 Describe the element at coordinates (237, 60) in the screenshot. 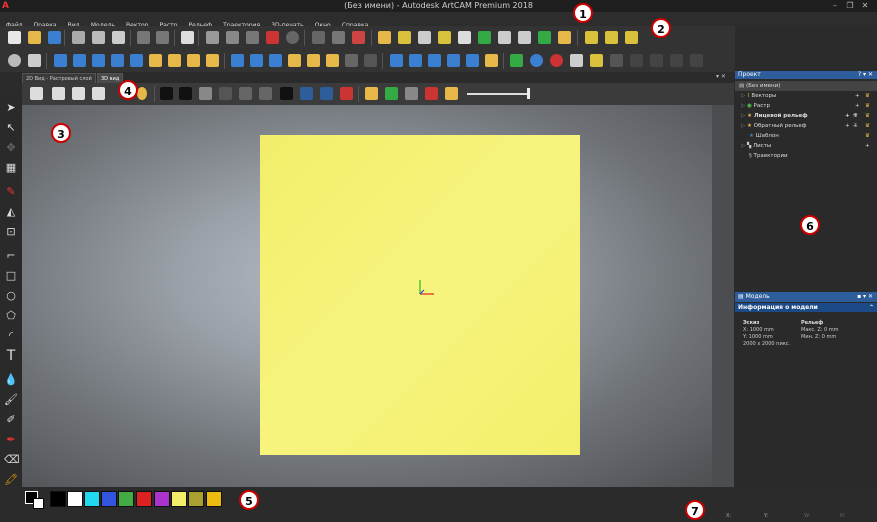

I see `relief-offset-icon` at that location.